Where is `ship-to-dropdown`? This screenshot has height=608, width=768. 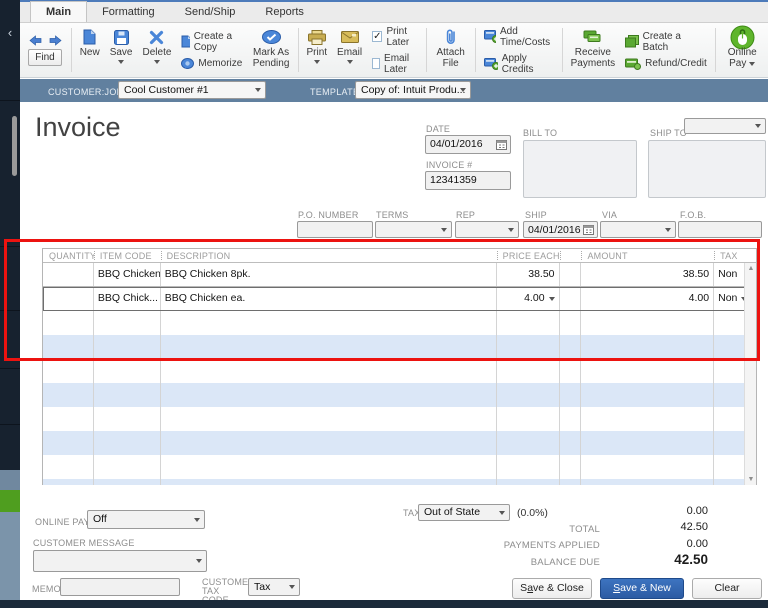 ship-to-dropdown is located at coordinates (725, 126).